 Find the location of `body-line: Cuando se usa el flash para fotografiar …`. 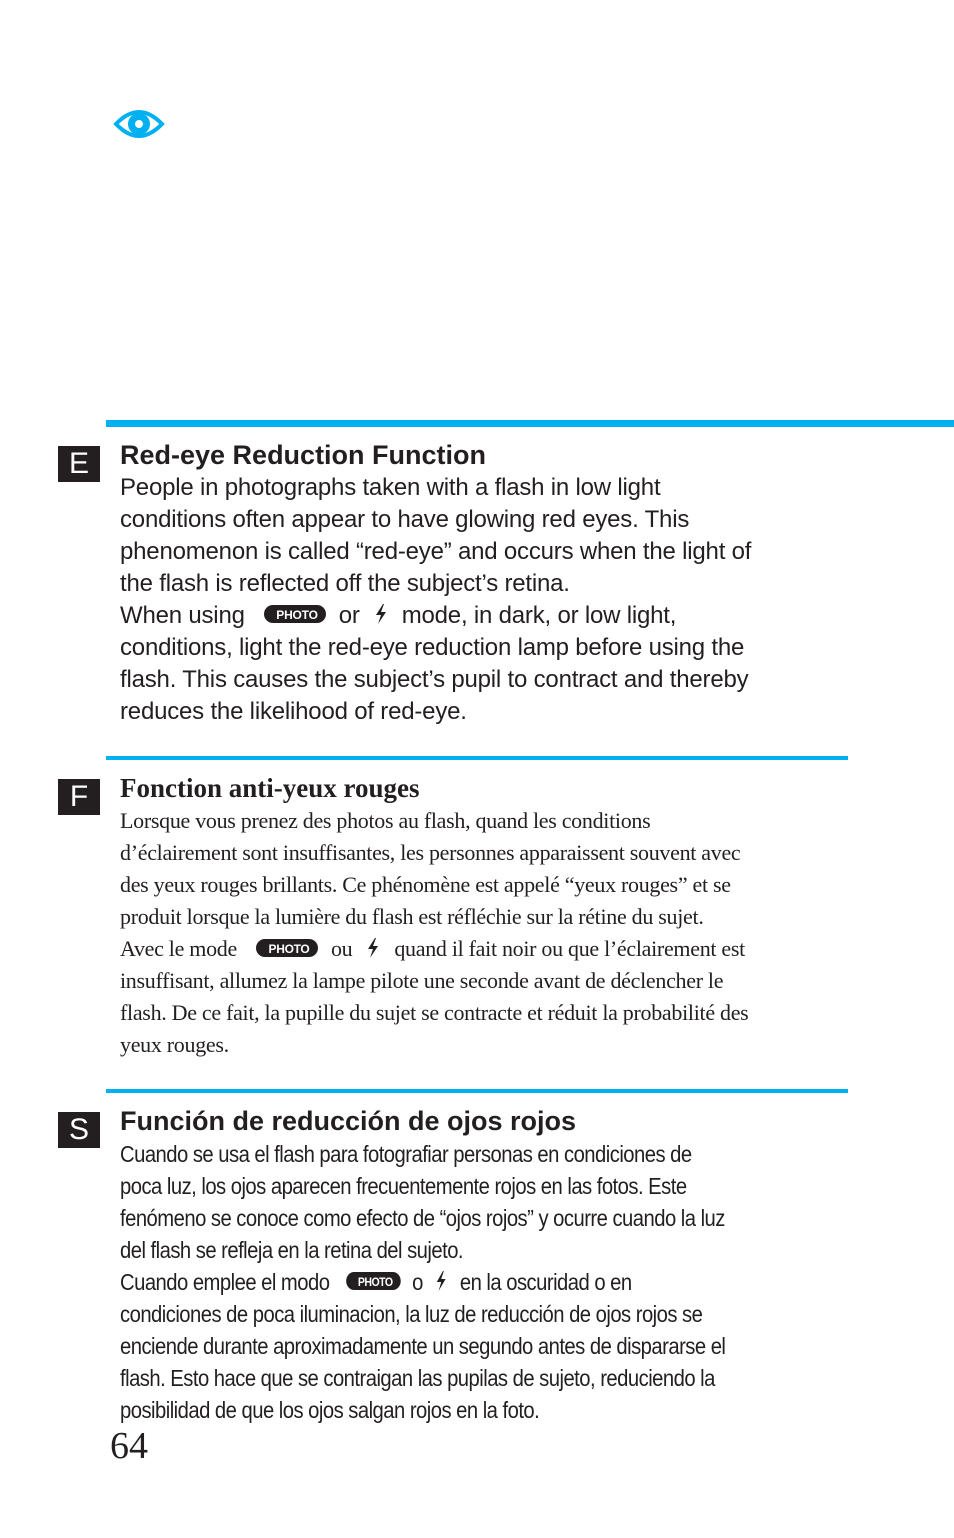

body-line: Cuando se usa el flash para fotografiar … is located at coordinates (406, 1154).